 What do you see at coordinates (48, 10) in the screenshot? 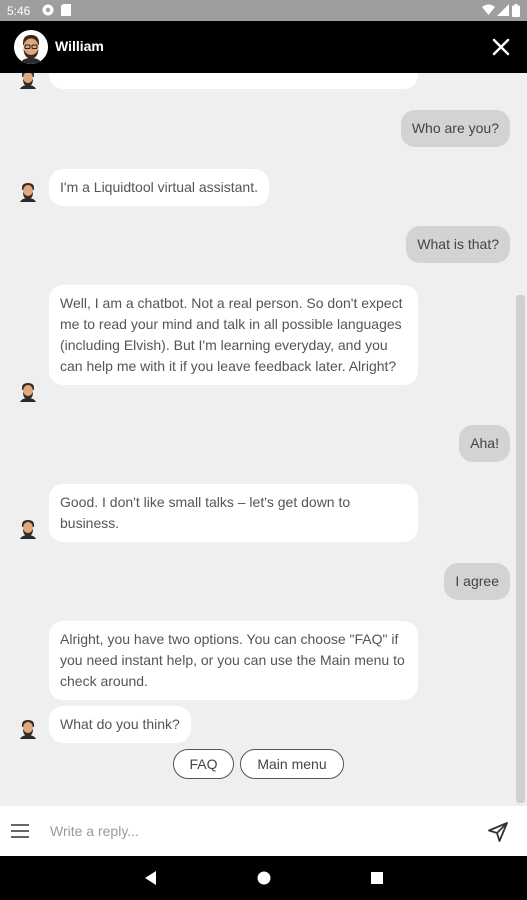
I see `notification-icon` at bounding box center [48, 10].